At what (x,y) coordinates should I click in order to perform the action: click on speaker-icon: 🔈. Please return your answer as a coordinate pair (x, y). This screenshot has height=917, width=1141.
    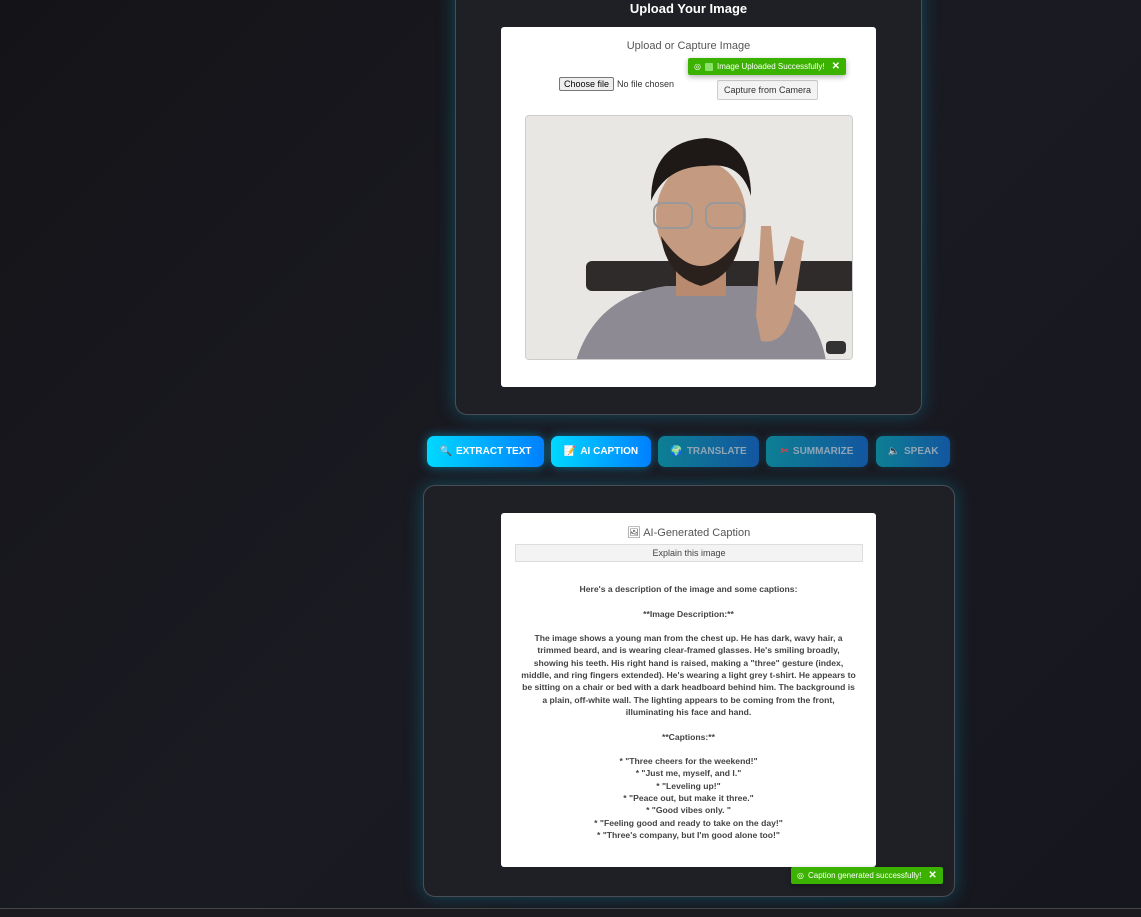
    Looking at the image, I should click on (893, 451).